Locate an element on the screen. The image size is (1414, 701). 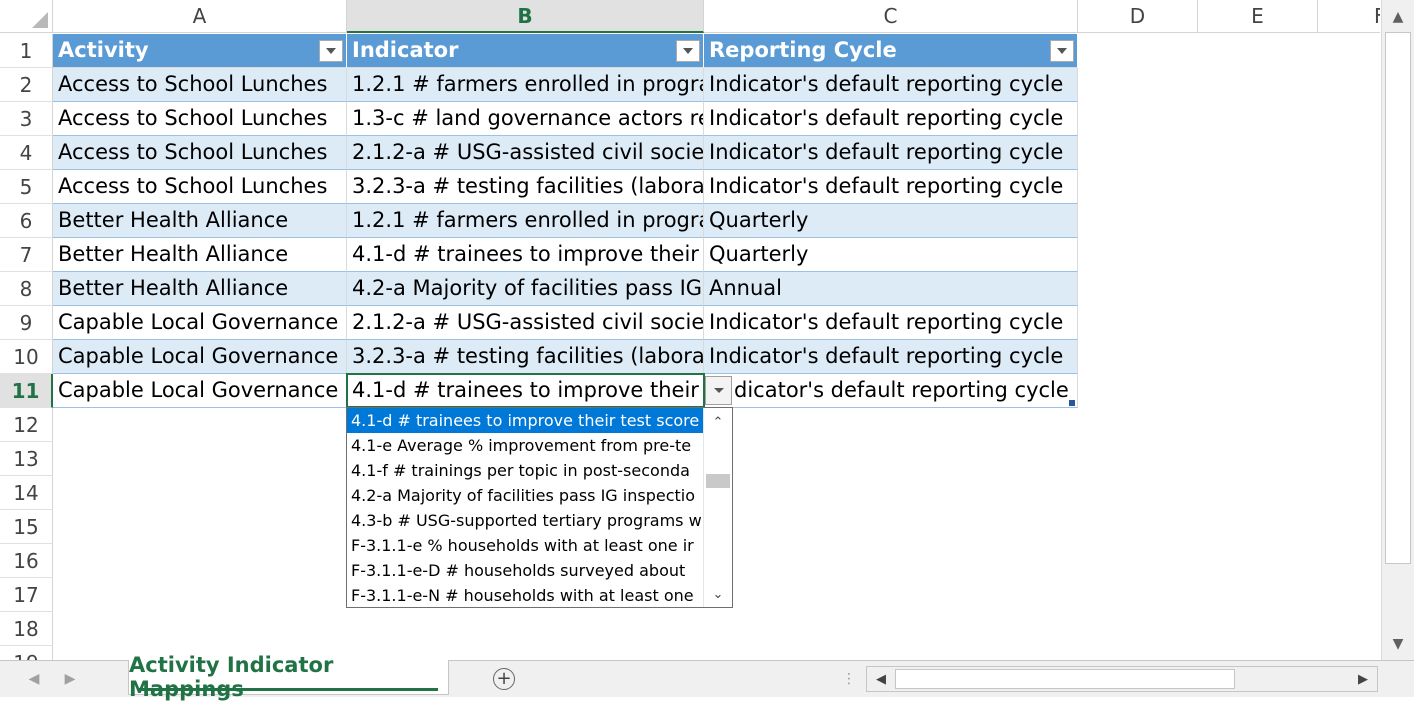
sheet-tab-bar: ◀ ▶ Activity Indicator Mappings + ⋮ ◀ ▶ is located at coordinates (707, 677).